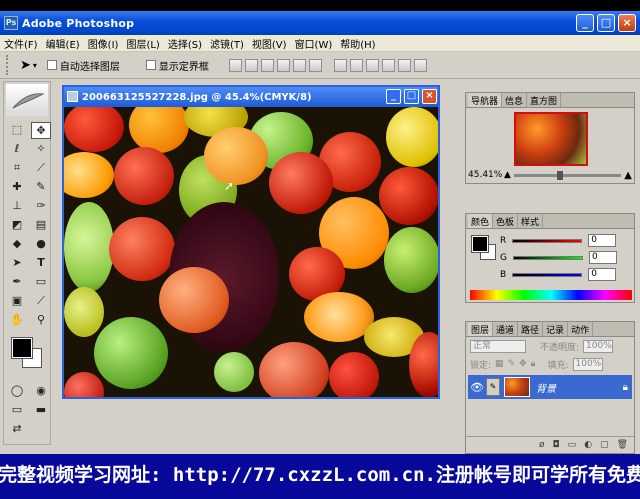  What do you see at coordinates (481, 221) in the screenshot?
I see `tab-color: 颜色` at bounding box center [481, 221].